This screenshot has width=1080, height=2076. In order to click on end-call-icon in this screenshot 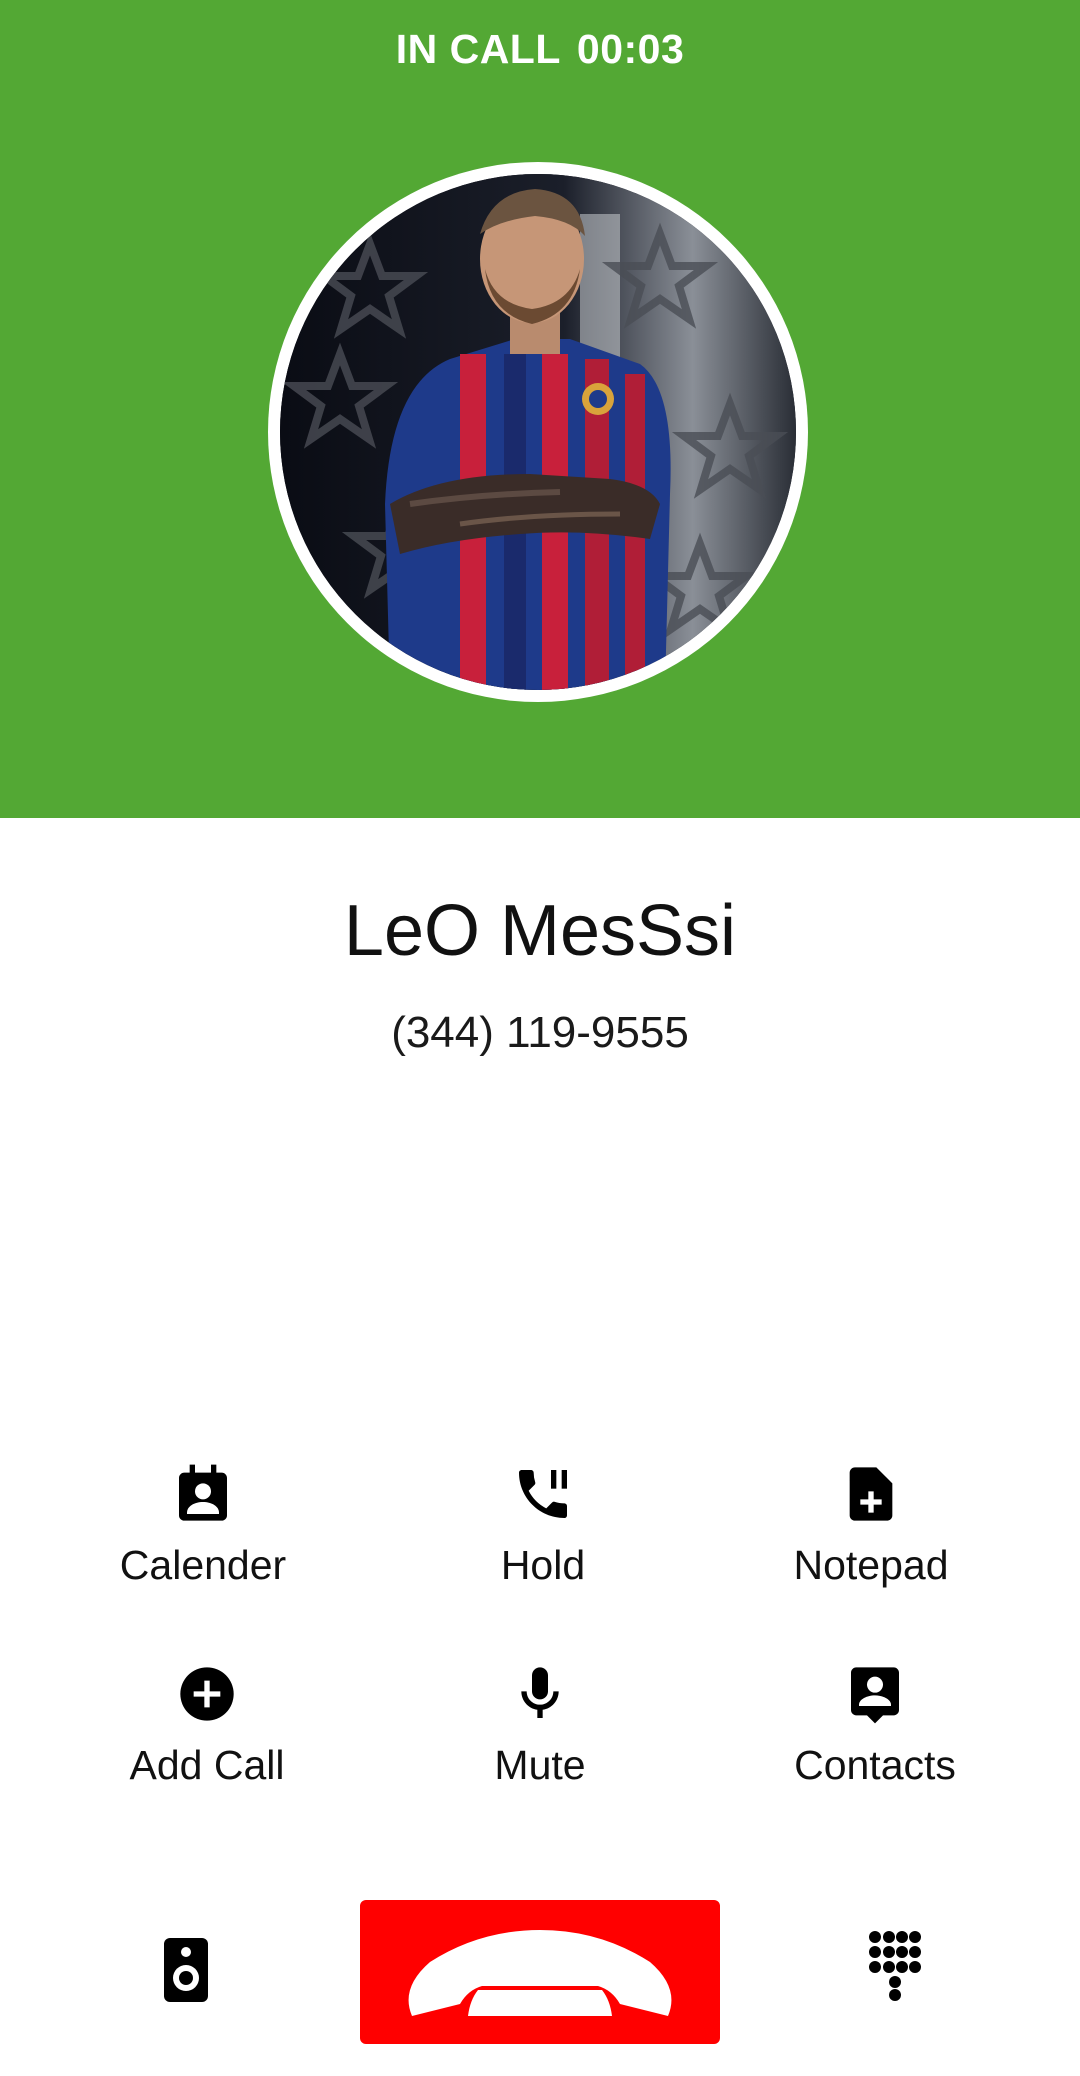, I will do `click(540, 1973)`.